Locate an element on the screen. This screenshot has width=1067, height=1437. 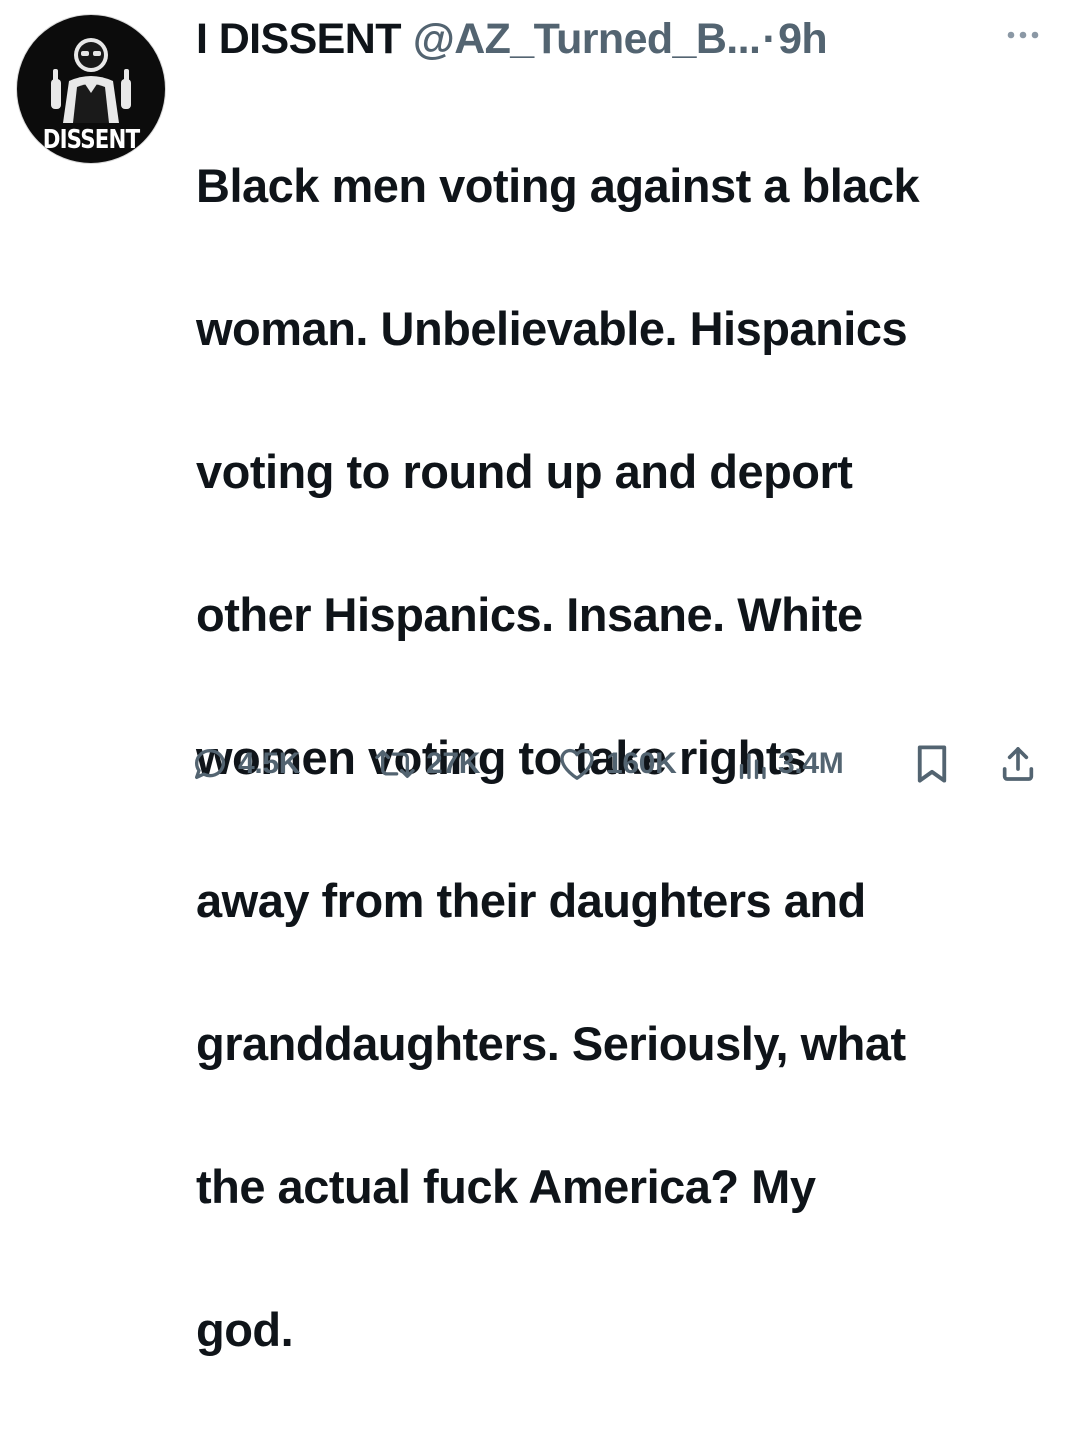
tweet-line: Black men voting against a black is located at coordinates (558, 185).